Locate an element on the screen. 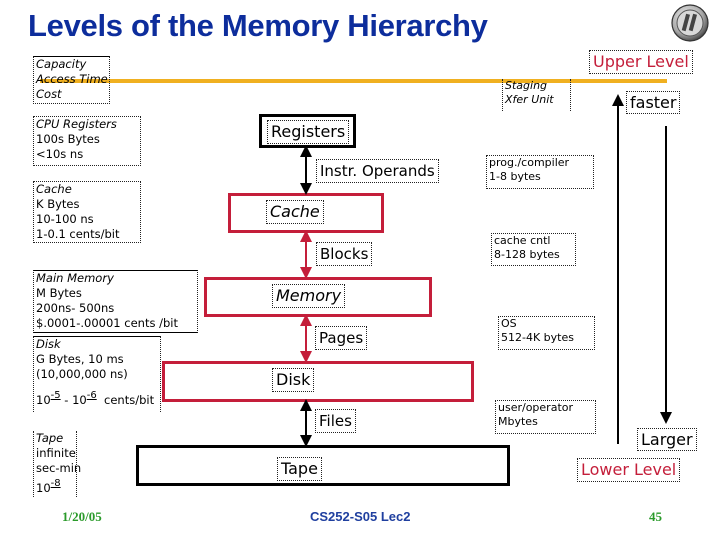 This screenshot has height=540, width=720. footer-date: 1/20/05 is located at coordinates (82, 516).